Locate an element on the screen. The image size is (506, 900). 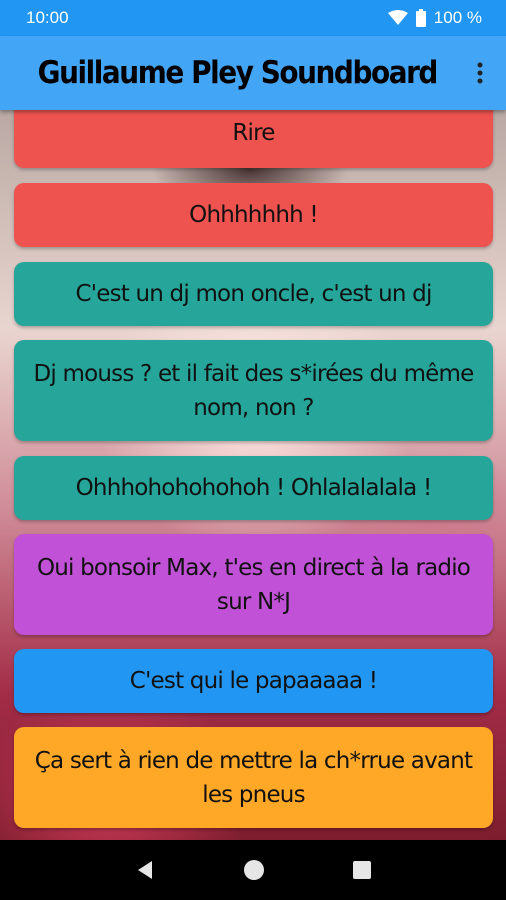
overflow-menu-button is located at coordinates (480, 73).